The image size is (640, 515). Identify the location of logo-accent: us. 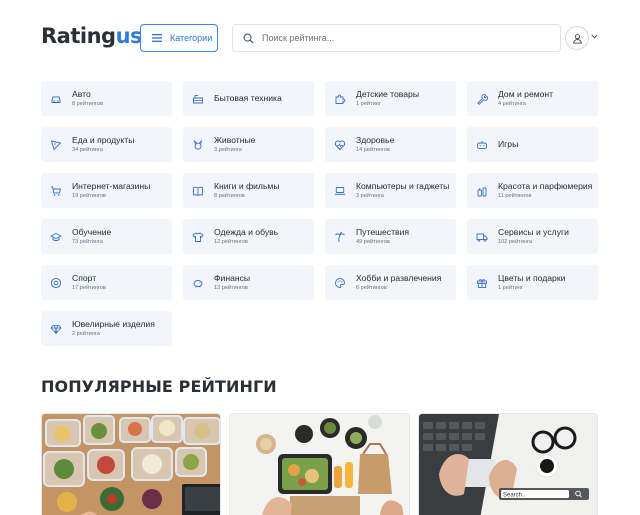
(129, 36).